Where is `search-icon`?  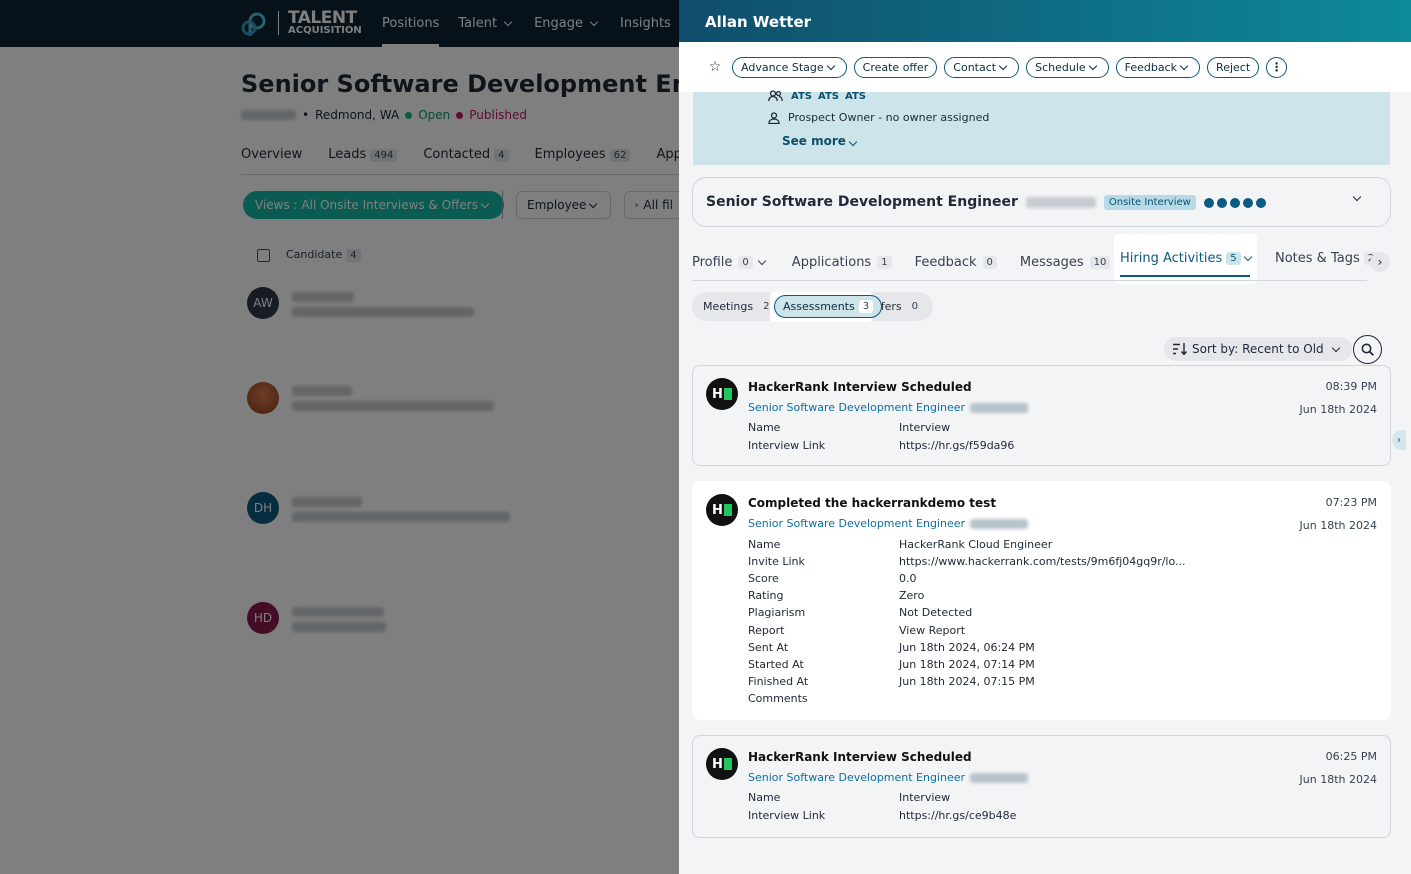
search-icon is located at coordinates (1367, 349).